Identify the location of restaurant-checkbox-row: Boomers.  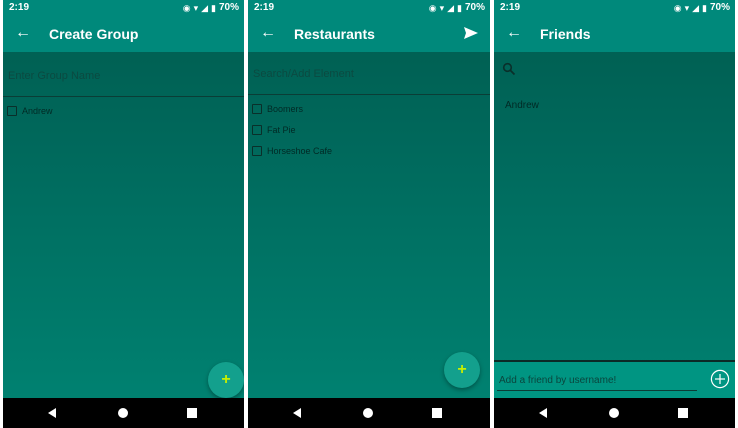
(277, 109).